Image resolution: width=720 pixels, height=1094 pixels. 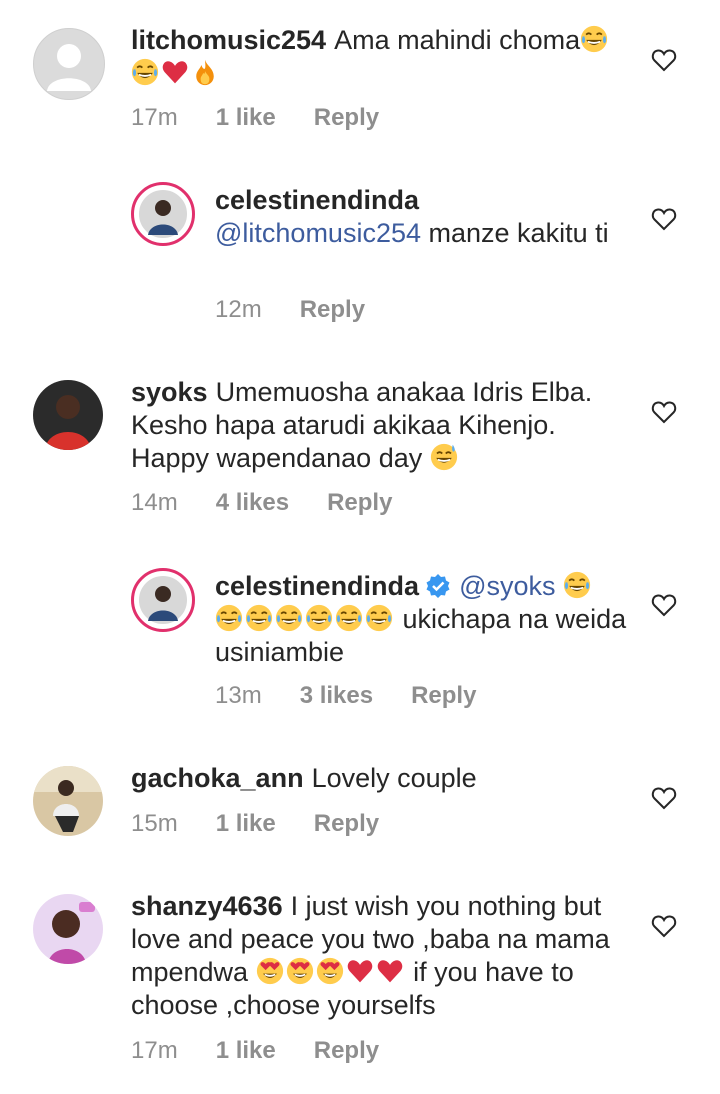 What do you see at coordinates (169, 392) in the screenshot?
I see `username: syoks` at bounding box center [169, 392].